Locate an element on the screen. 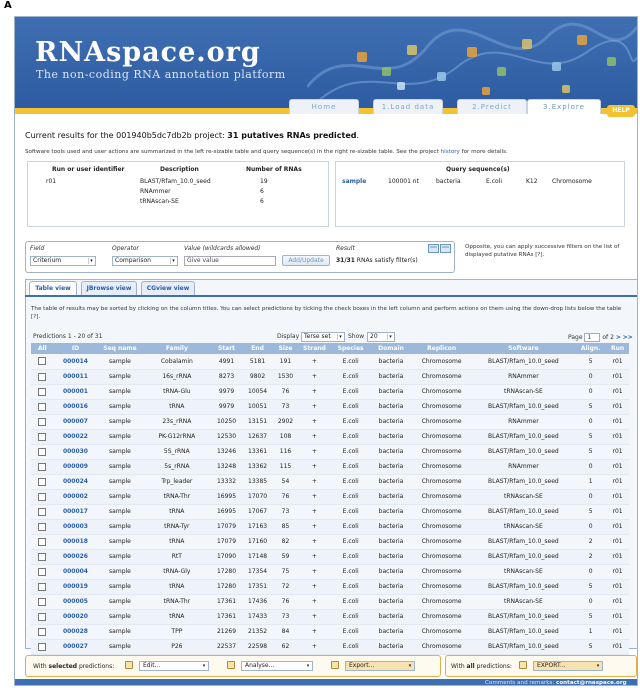 The height and width of the screenshot is (688, 640). field-select: Criterium ▾ is located at coordinates (63, 261).